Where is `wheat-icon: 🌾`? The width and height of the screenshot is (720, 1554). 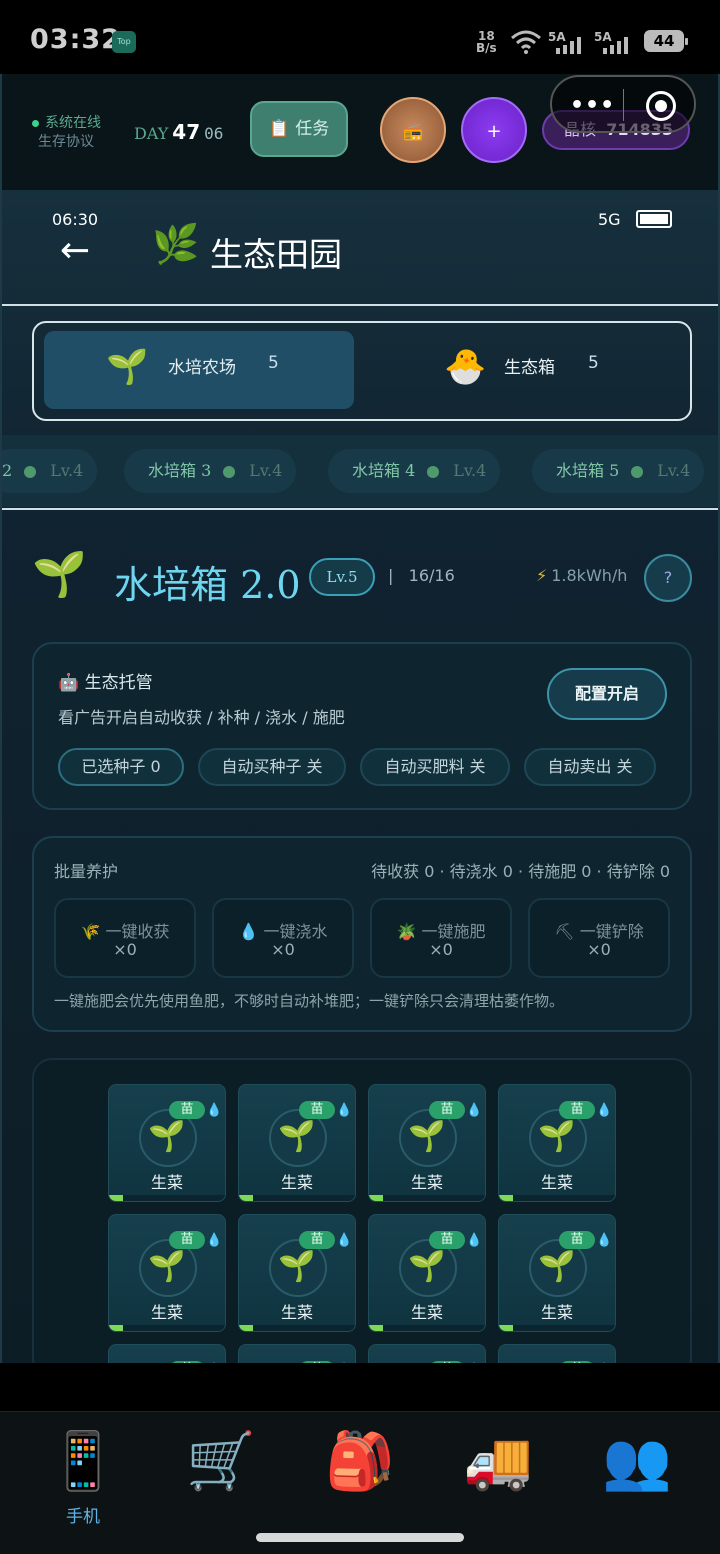
wheat-icon: 🌾 is located at coordinates (90, 931).